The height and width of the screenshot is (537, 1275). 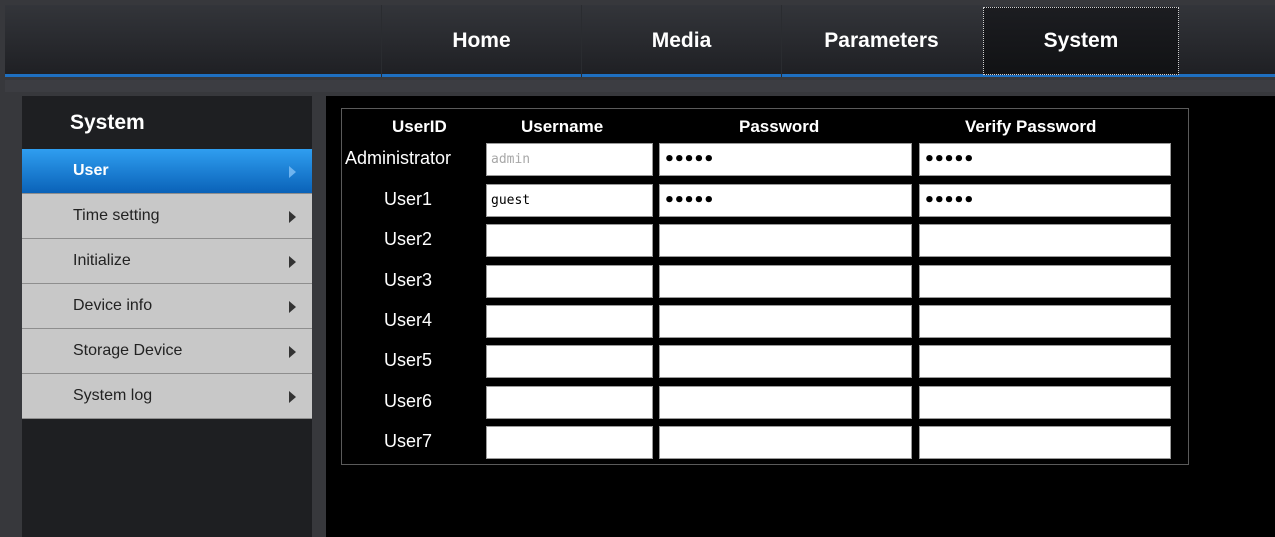 What do you see at coordinates (785, 159) in the screenshot?
I see `password-field-administrator` at bounding box center [785, 159].